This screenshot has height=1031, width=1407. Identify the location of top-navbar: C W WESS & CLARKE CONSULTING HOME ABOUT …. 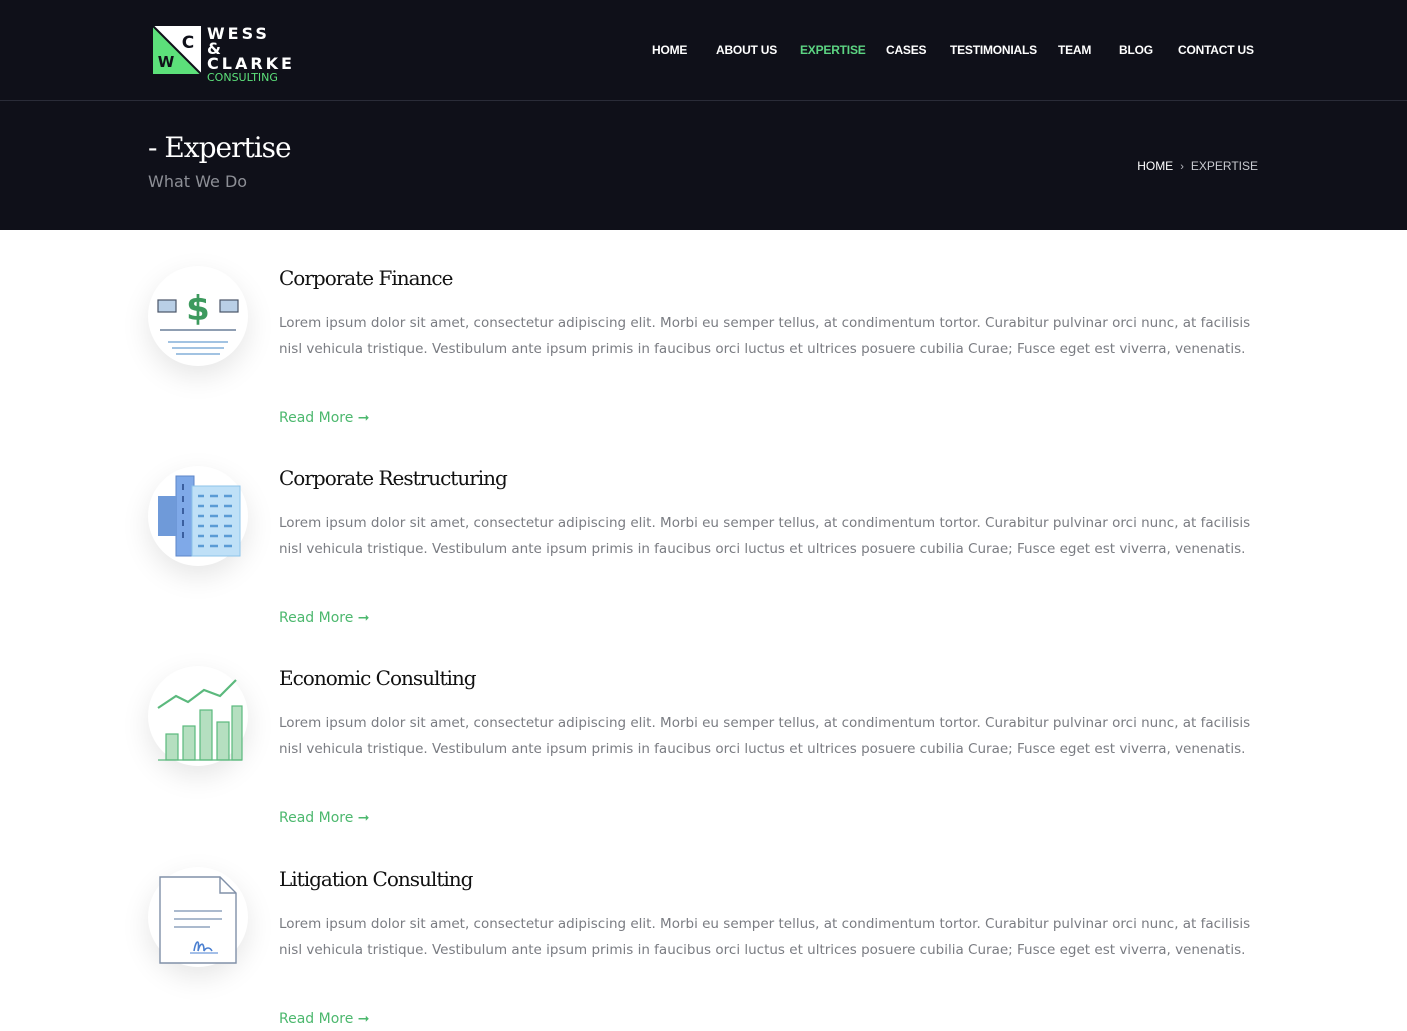
(703, 50).